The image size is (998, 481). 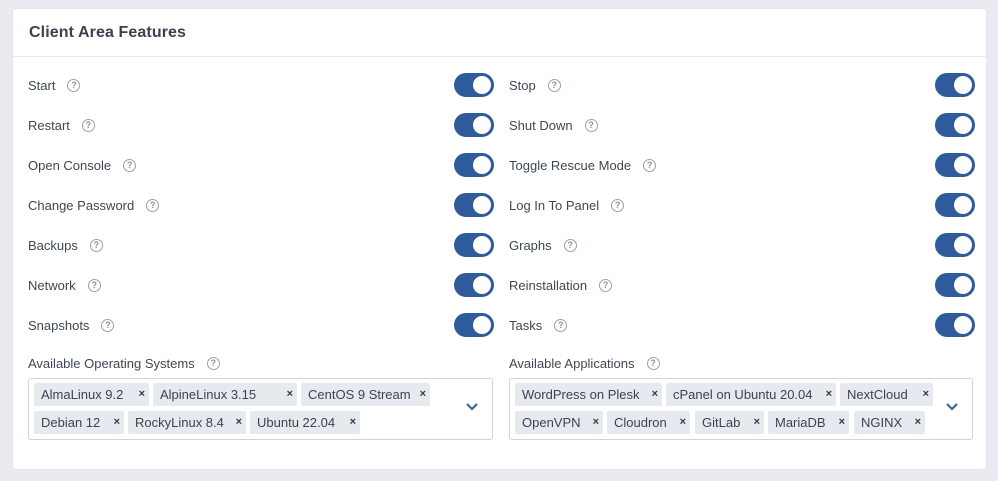 What do you see at coordinates (124, 363) in the screenshot?
I see `os-field-label: Available Operating Systems ?` at bounding box center [124, 363].